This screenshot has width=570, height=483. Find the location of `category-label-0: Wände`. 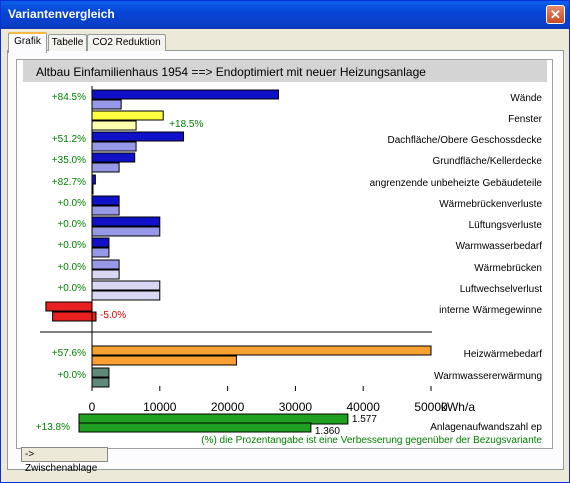

category-label-0: Wände is located at coordinates (526, 98).